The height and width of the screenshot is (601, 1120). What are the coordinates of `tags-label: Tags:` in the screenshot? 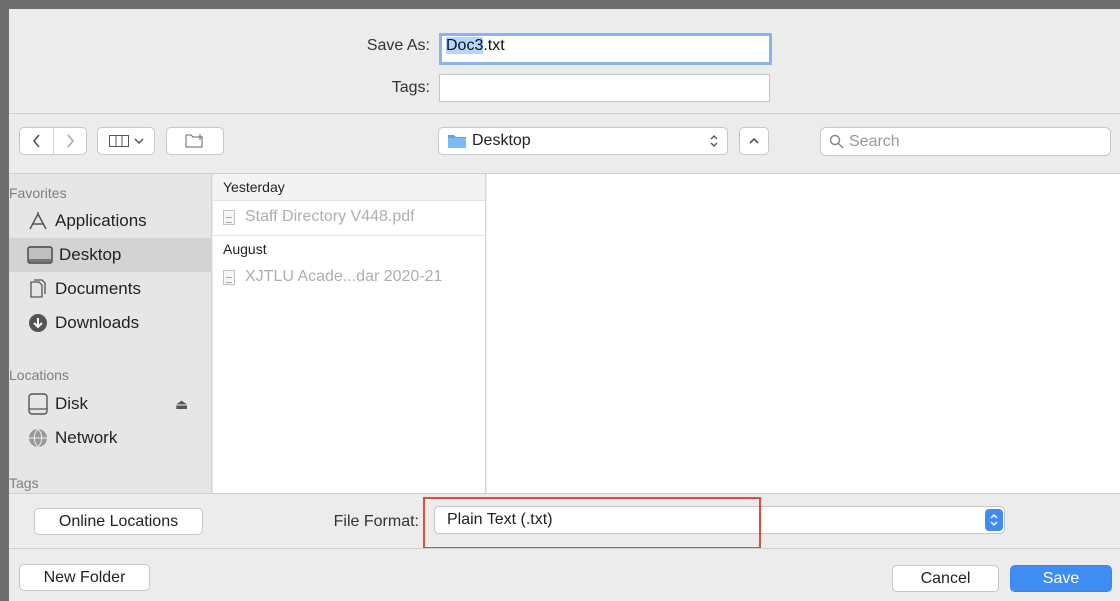 It's located at (410, 87).